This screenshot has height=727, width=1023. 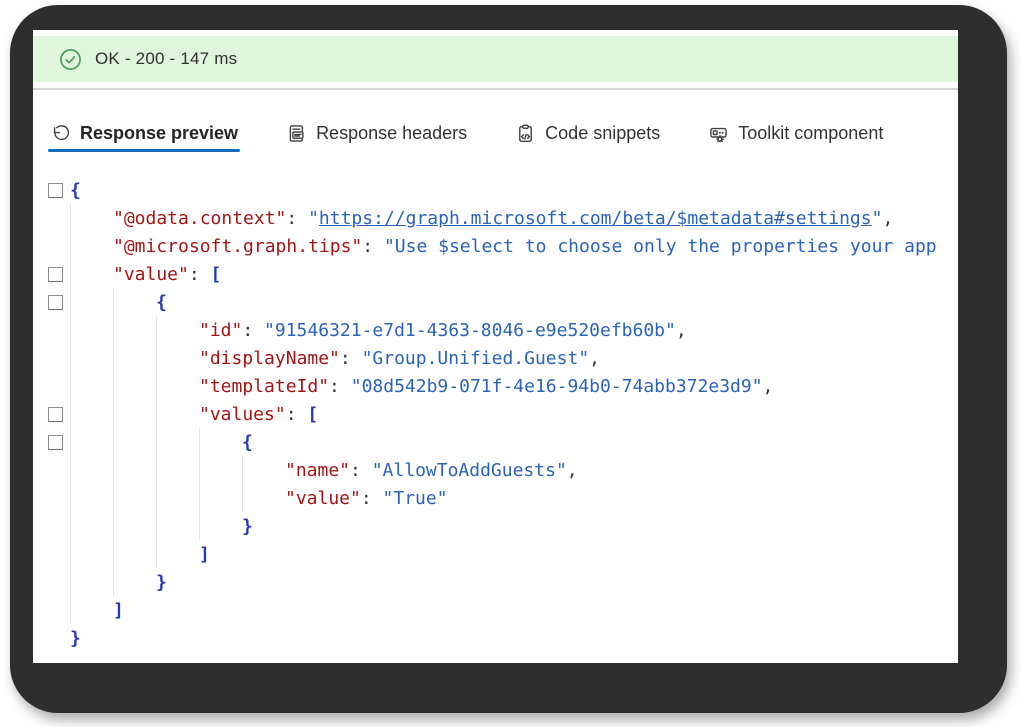 What do you see at coordinates (415, 498) in the screenshot?
I see `code-token: "True"` at bounding box center [415, 498].